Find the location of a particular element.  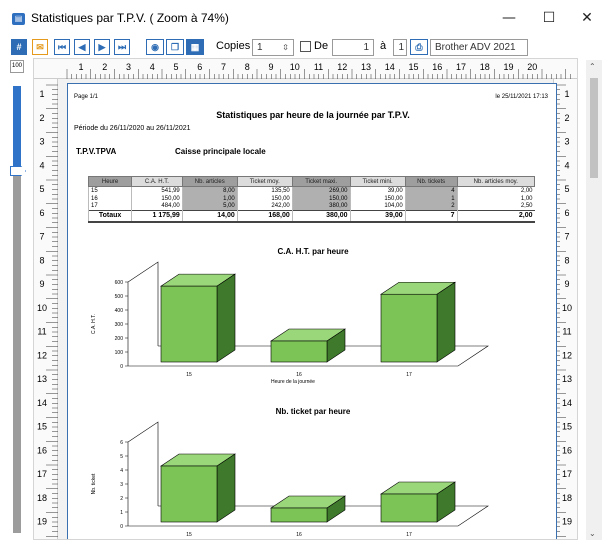

ruler-number: 6 is located at coordinates (41, 213).